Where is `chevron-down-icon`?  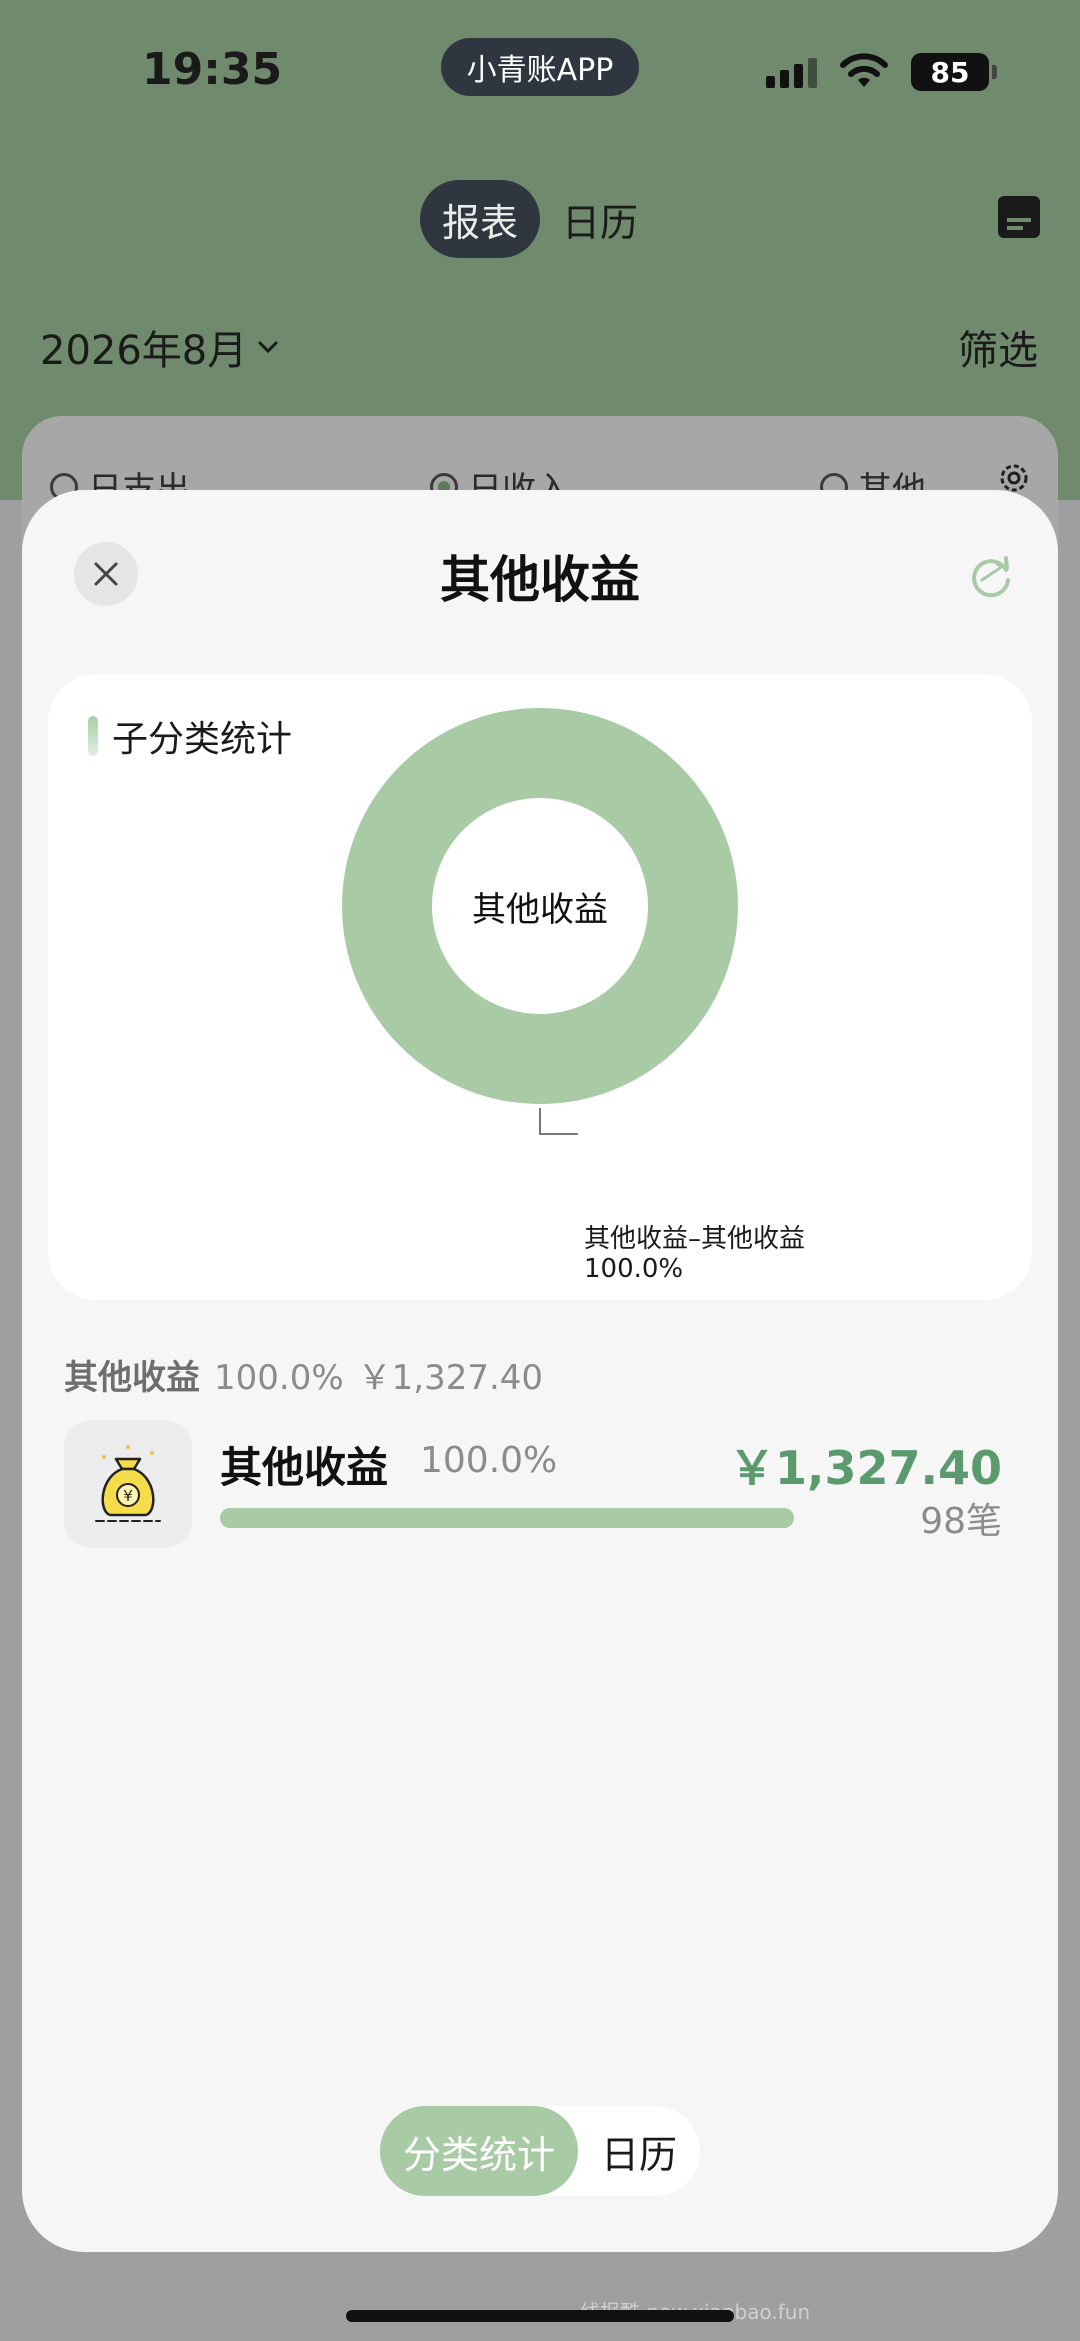
chevron-down-icon is located at coordinates (268, 347).